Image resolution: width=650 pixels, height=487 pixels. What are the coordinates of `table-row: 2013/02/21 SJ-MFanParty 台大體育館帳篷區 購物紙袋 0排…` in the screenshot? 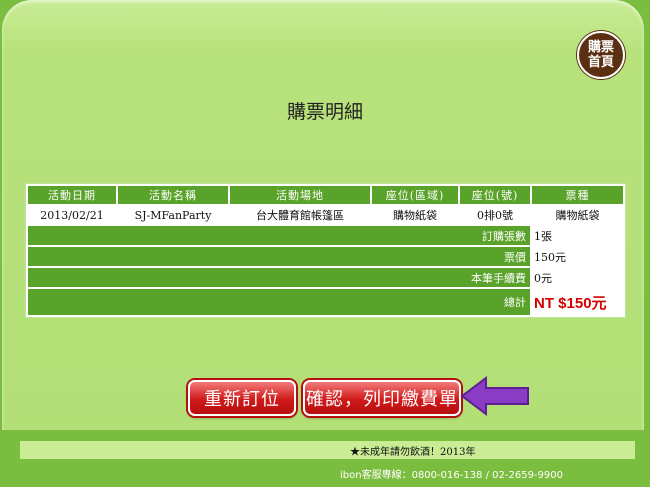 It's located at (325, 215).